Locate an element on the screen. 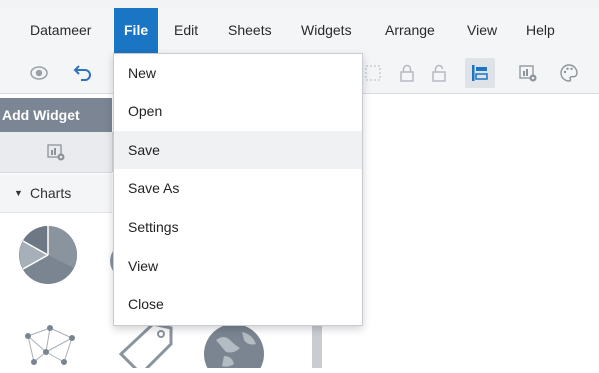  unlock-icon is located at coordinates (439, 73).